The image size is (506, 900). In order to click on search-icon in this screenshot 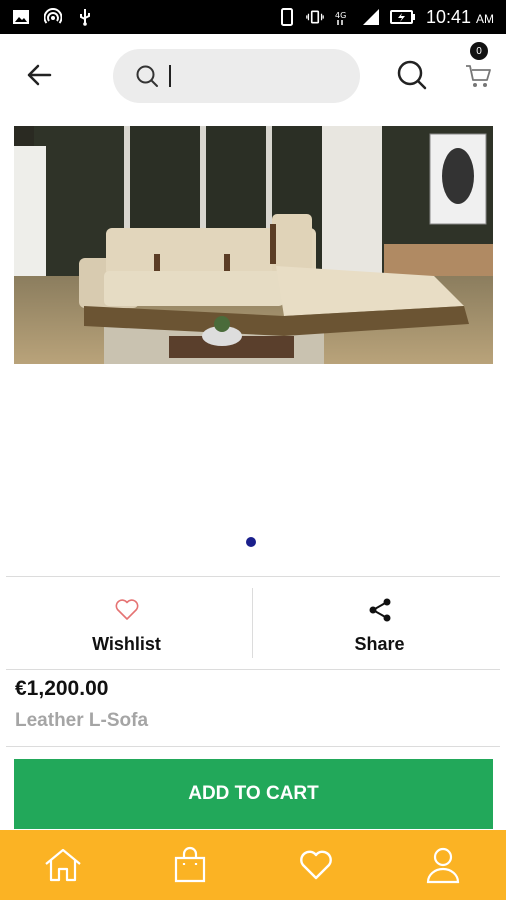, I will do `click(147, 76)`.